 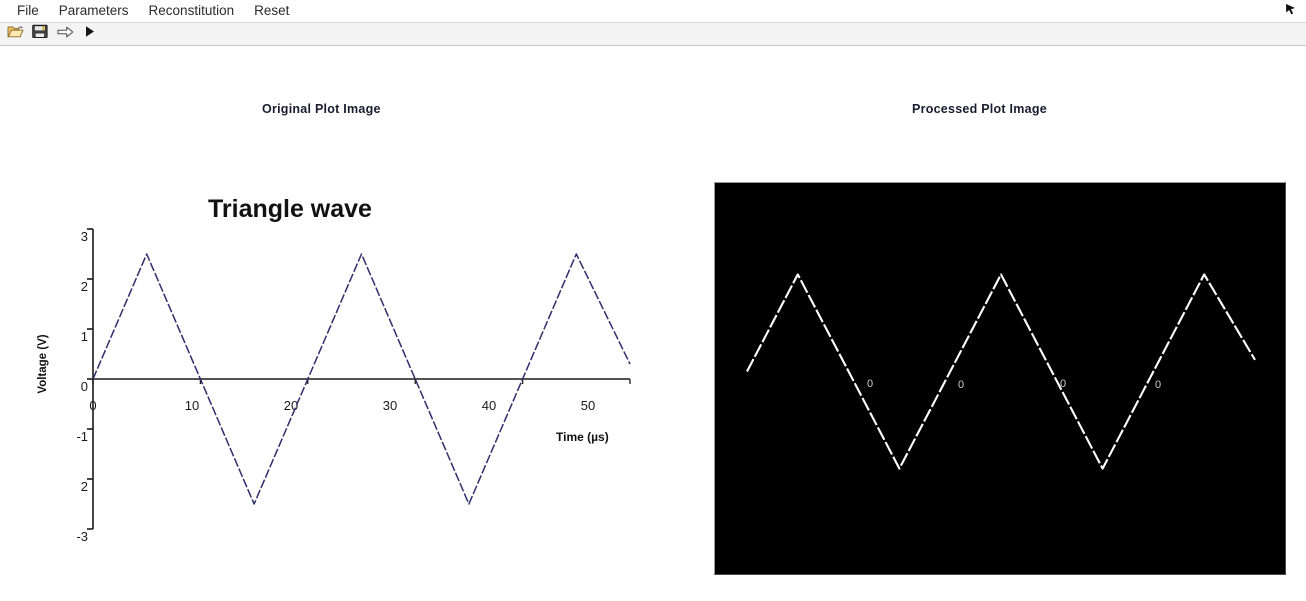 I want to click on processed-waveform-trace, so click(x=1001, y=371).